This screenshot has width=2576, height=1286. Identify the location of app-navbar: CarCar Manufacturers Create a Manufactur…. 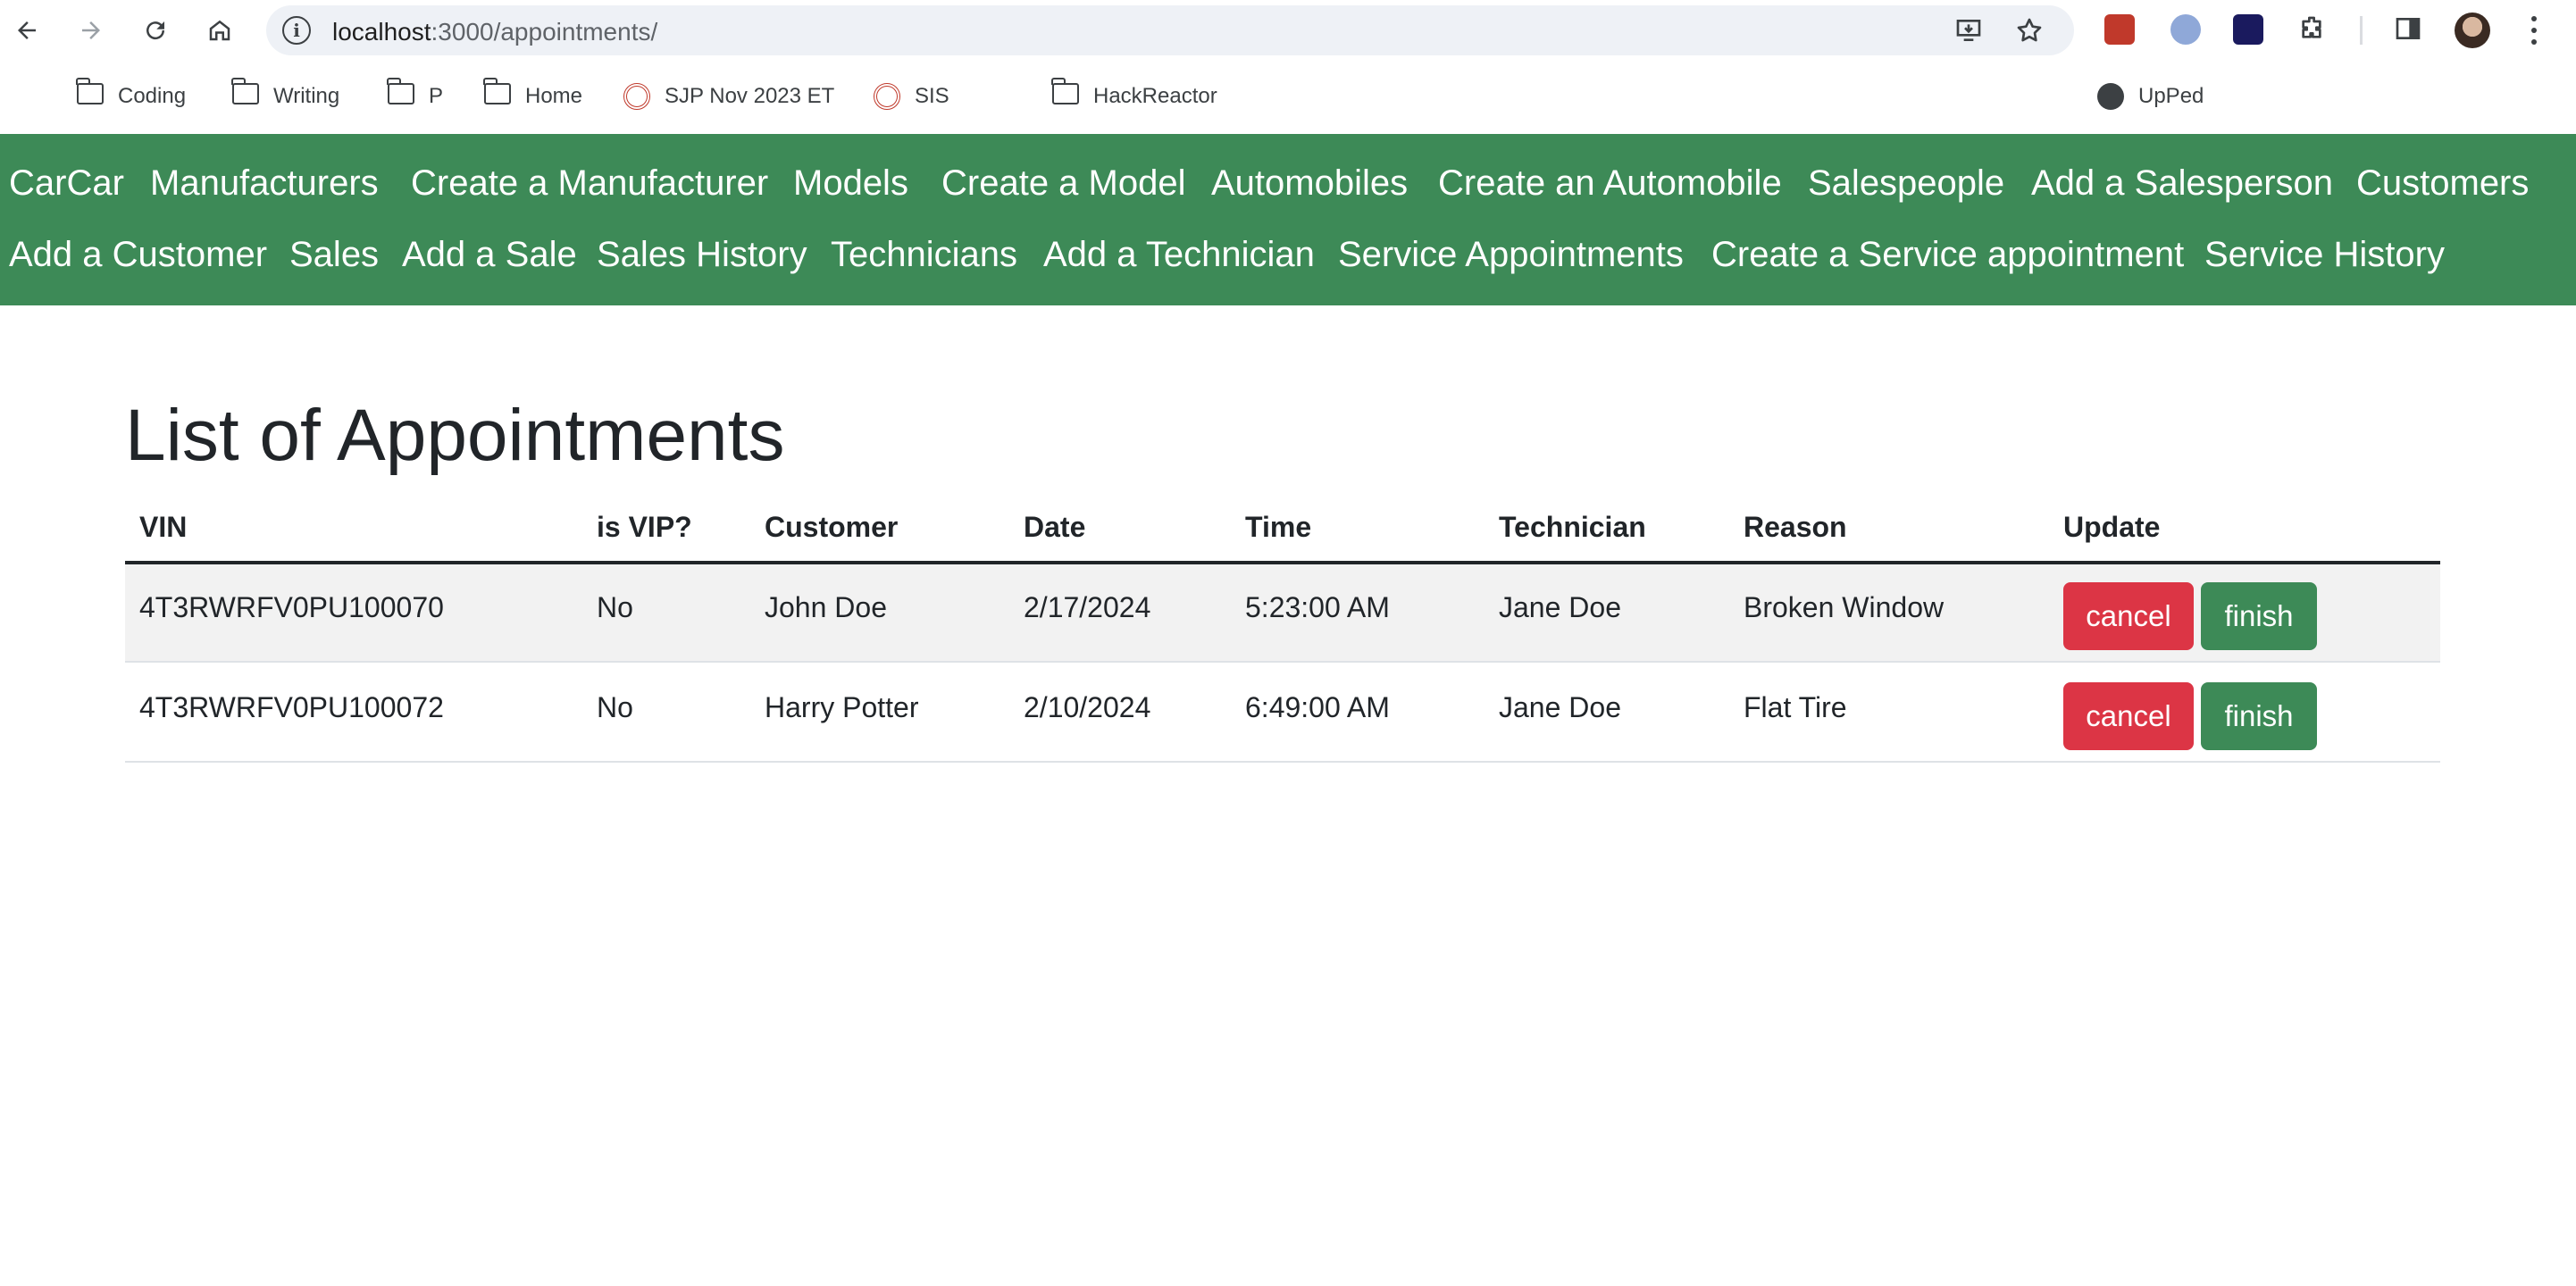
(1288, 220).